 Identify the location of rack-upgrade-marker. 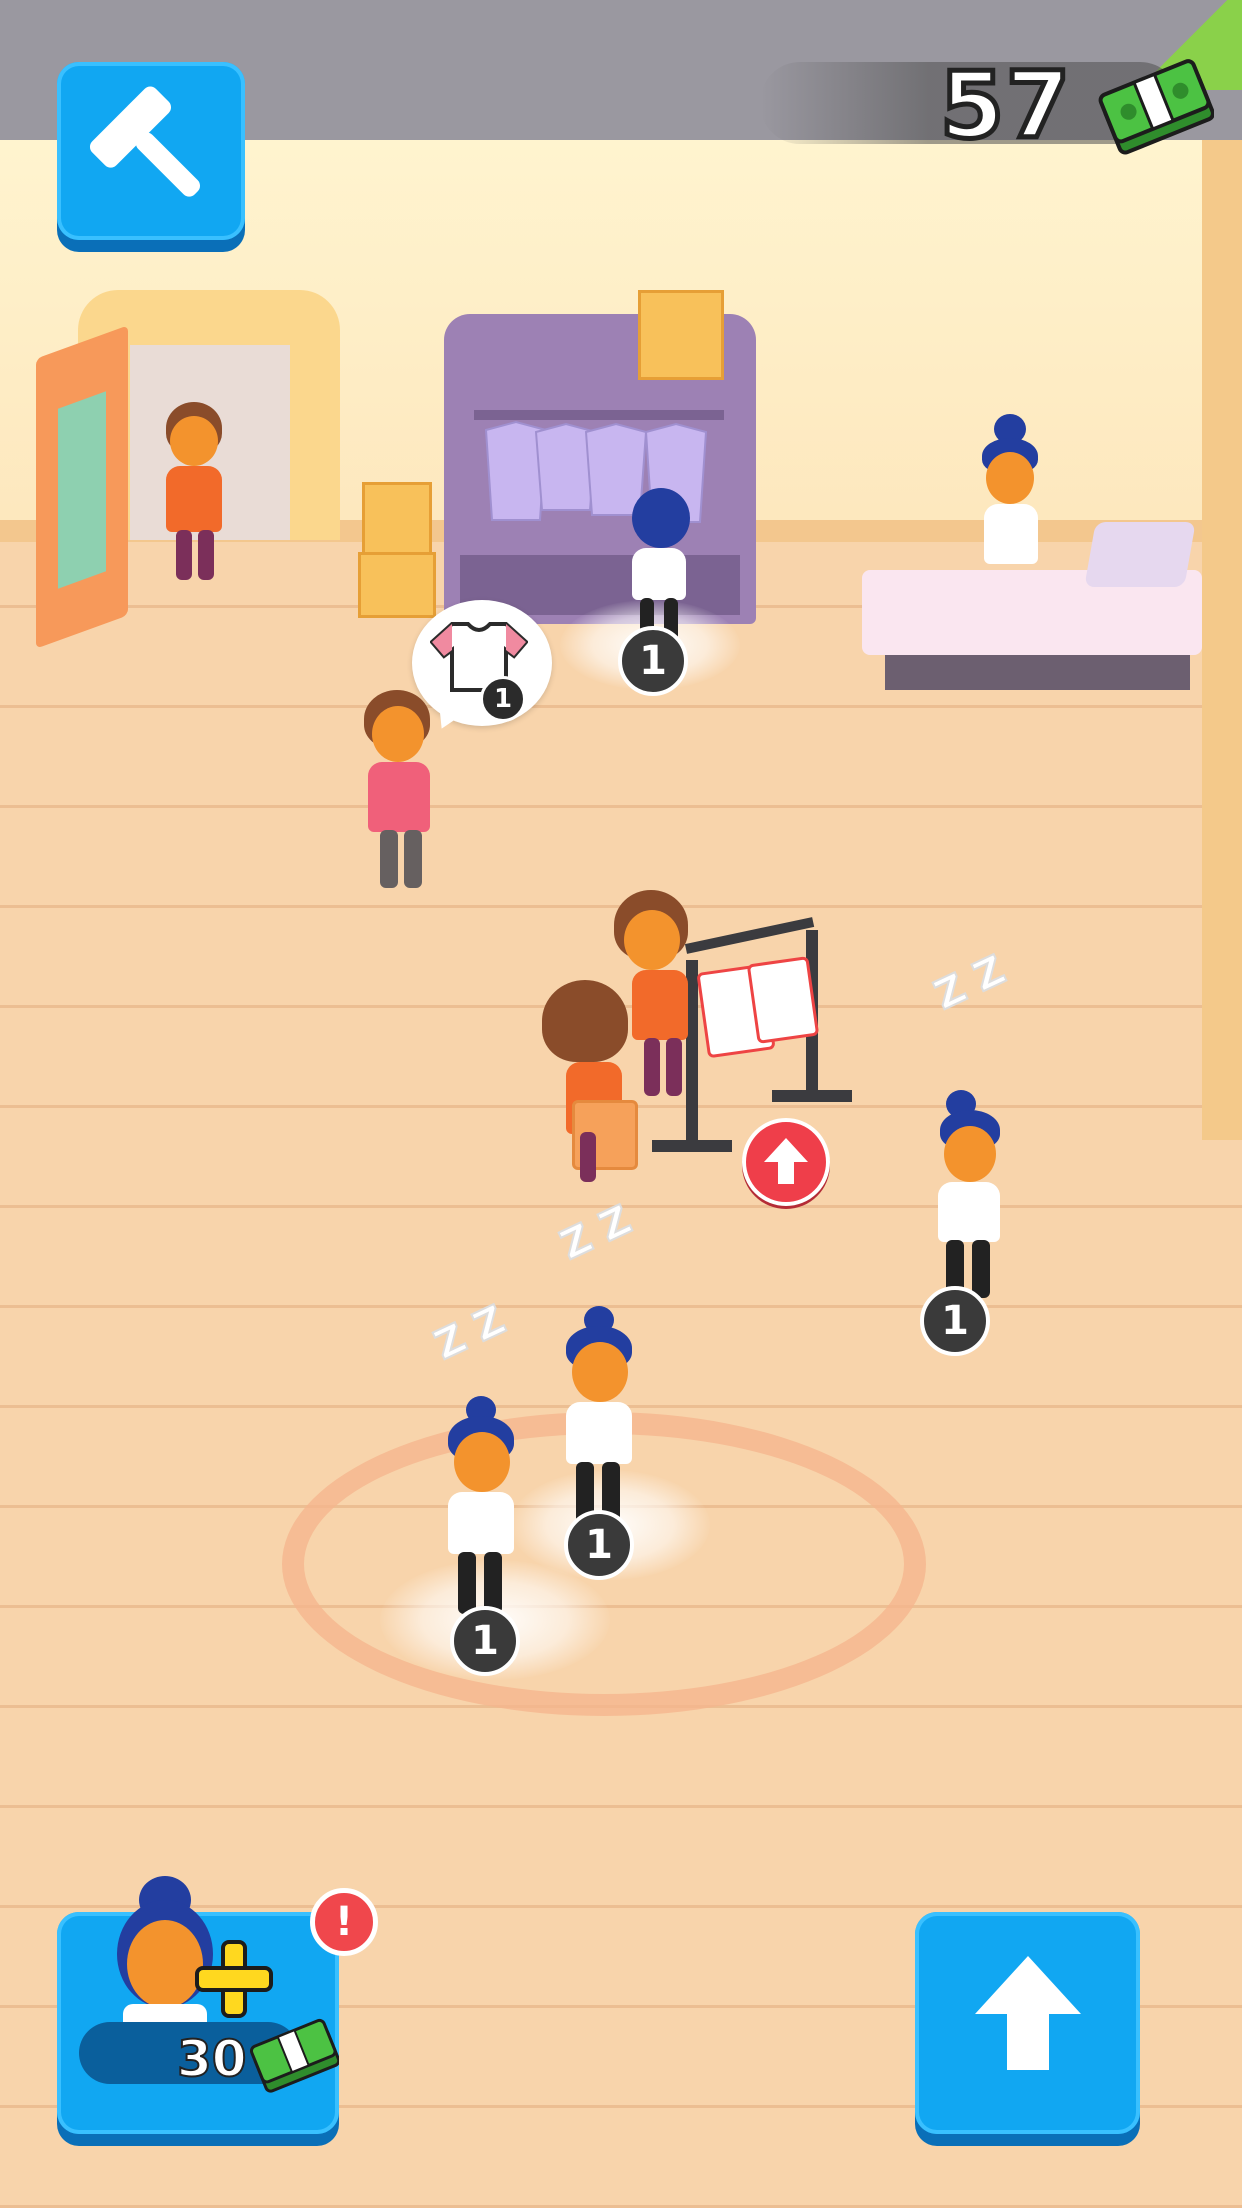
(786, 1162).